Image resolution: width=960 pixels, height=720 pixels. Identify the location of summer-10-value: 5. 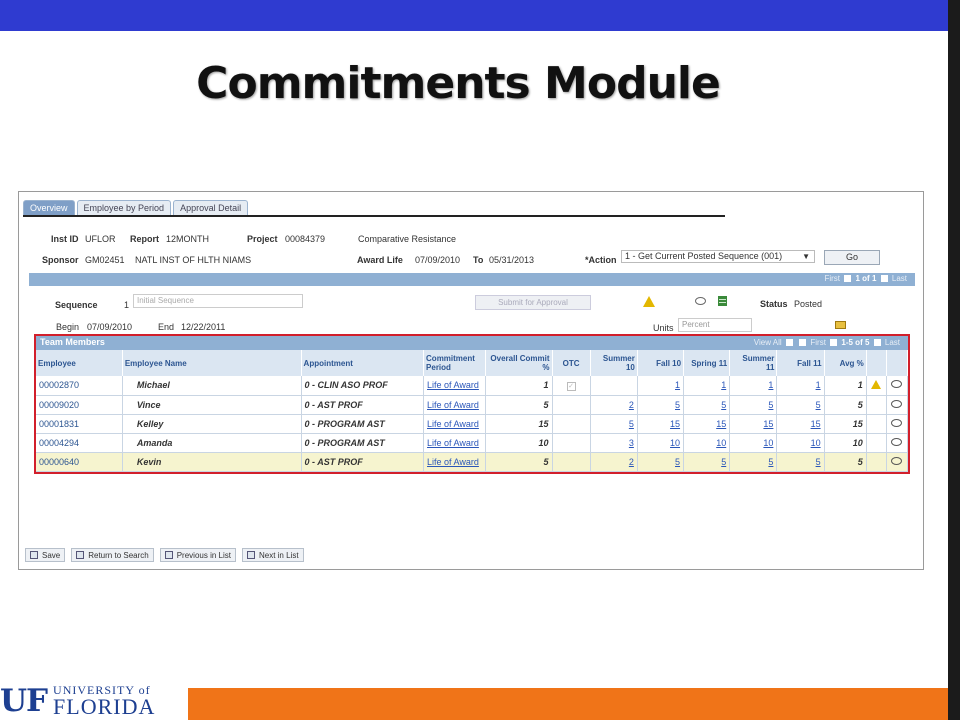
(614, 424).